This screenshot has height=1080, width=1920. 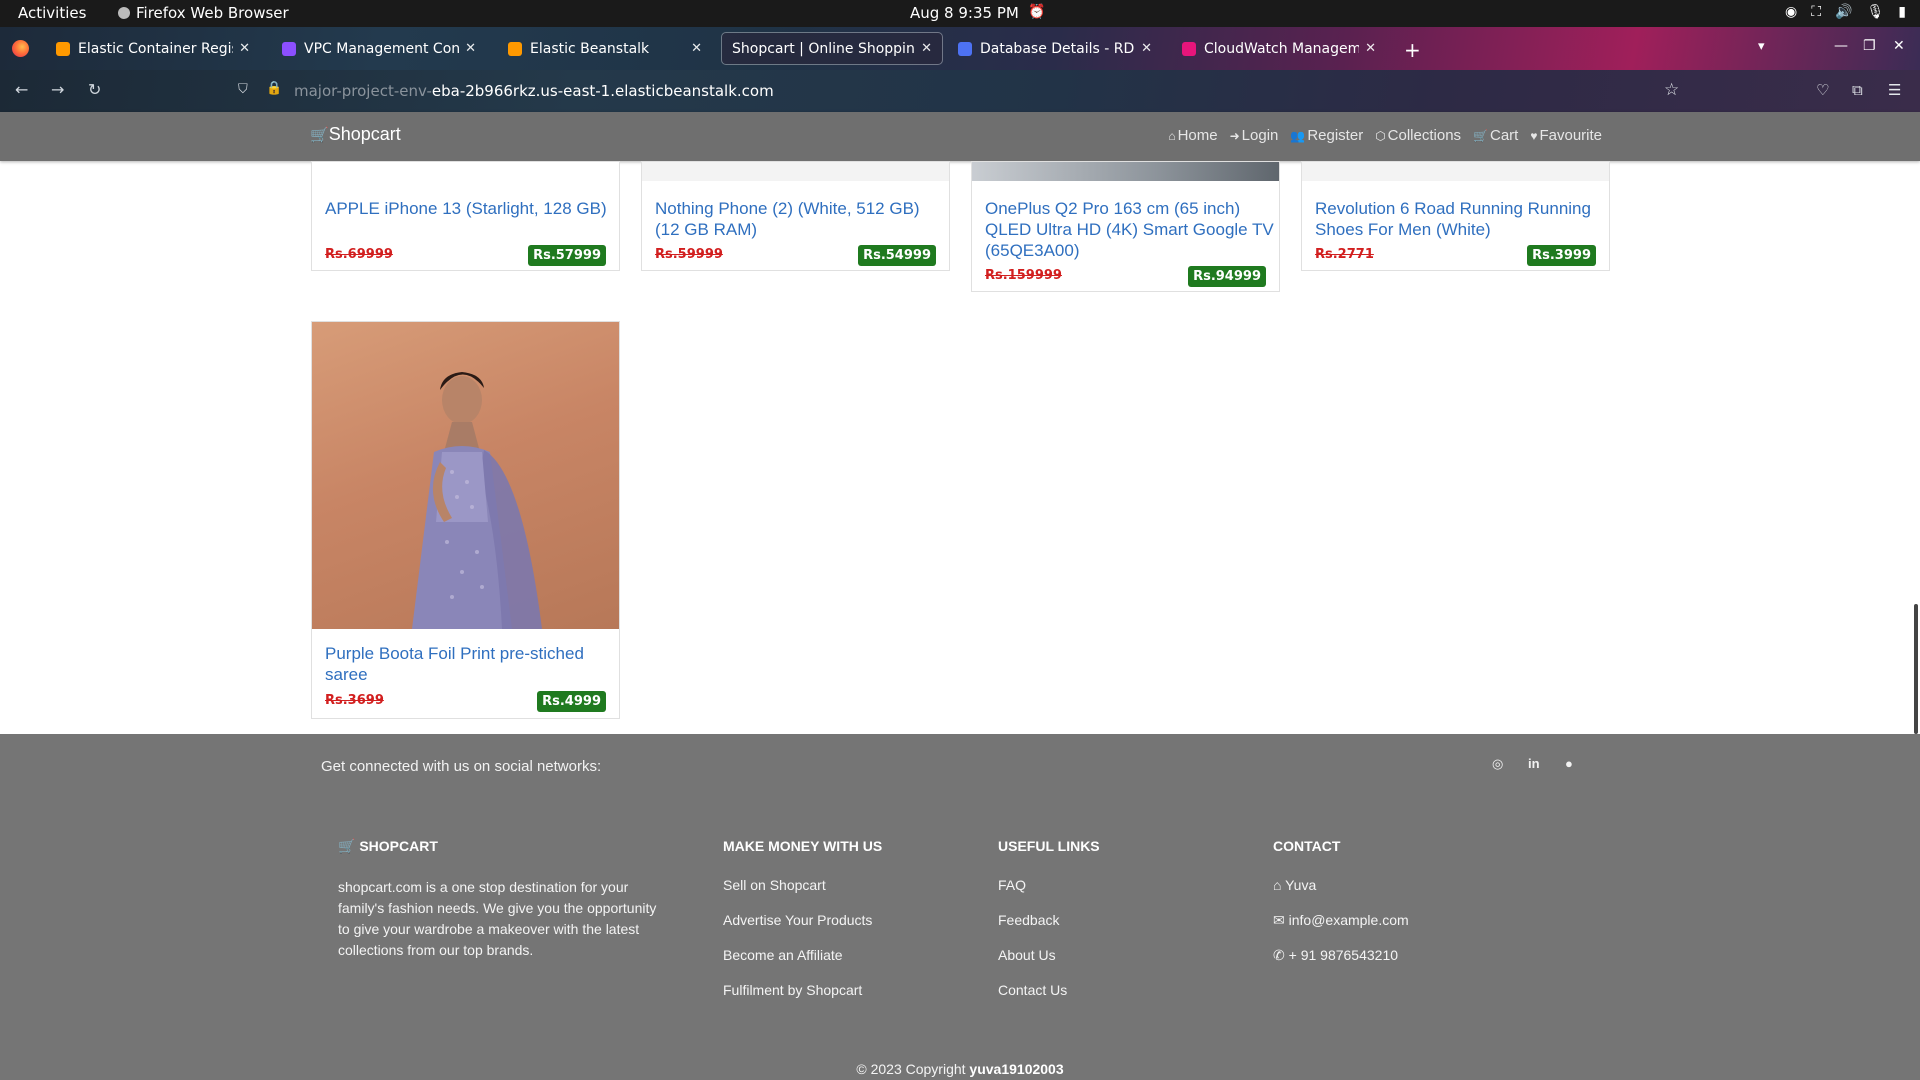 I want to click on nav-label: Register, so click(x=1335, y=135).